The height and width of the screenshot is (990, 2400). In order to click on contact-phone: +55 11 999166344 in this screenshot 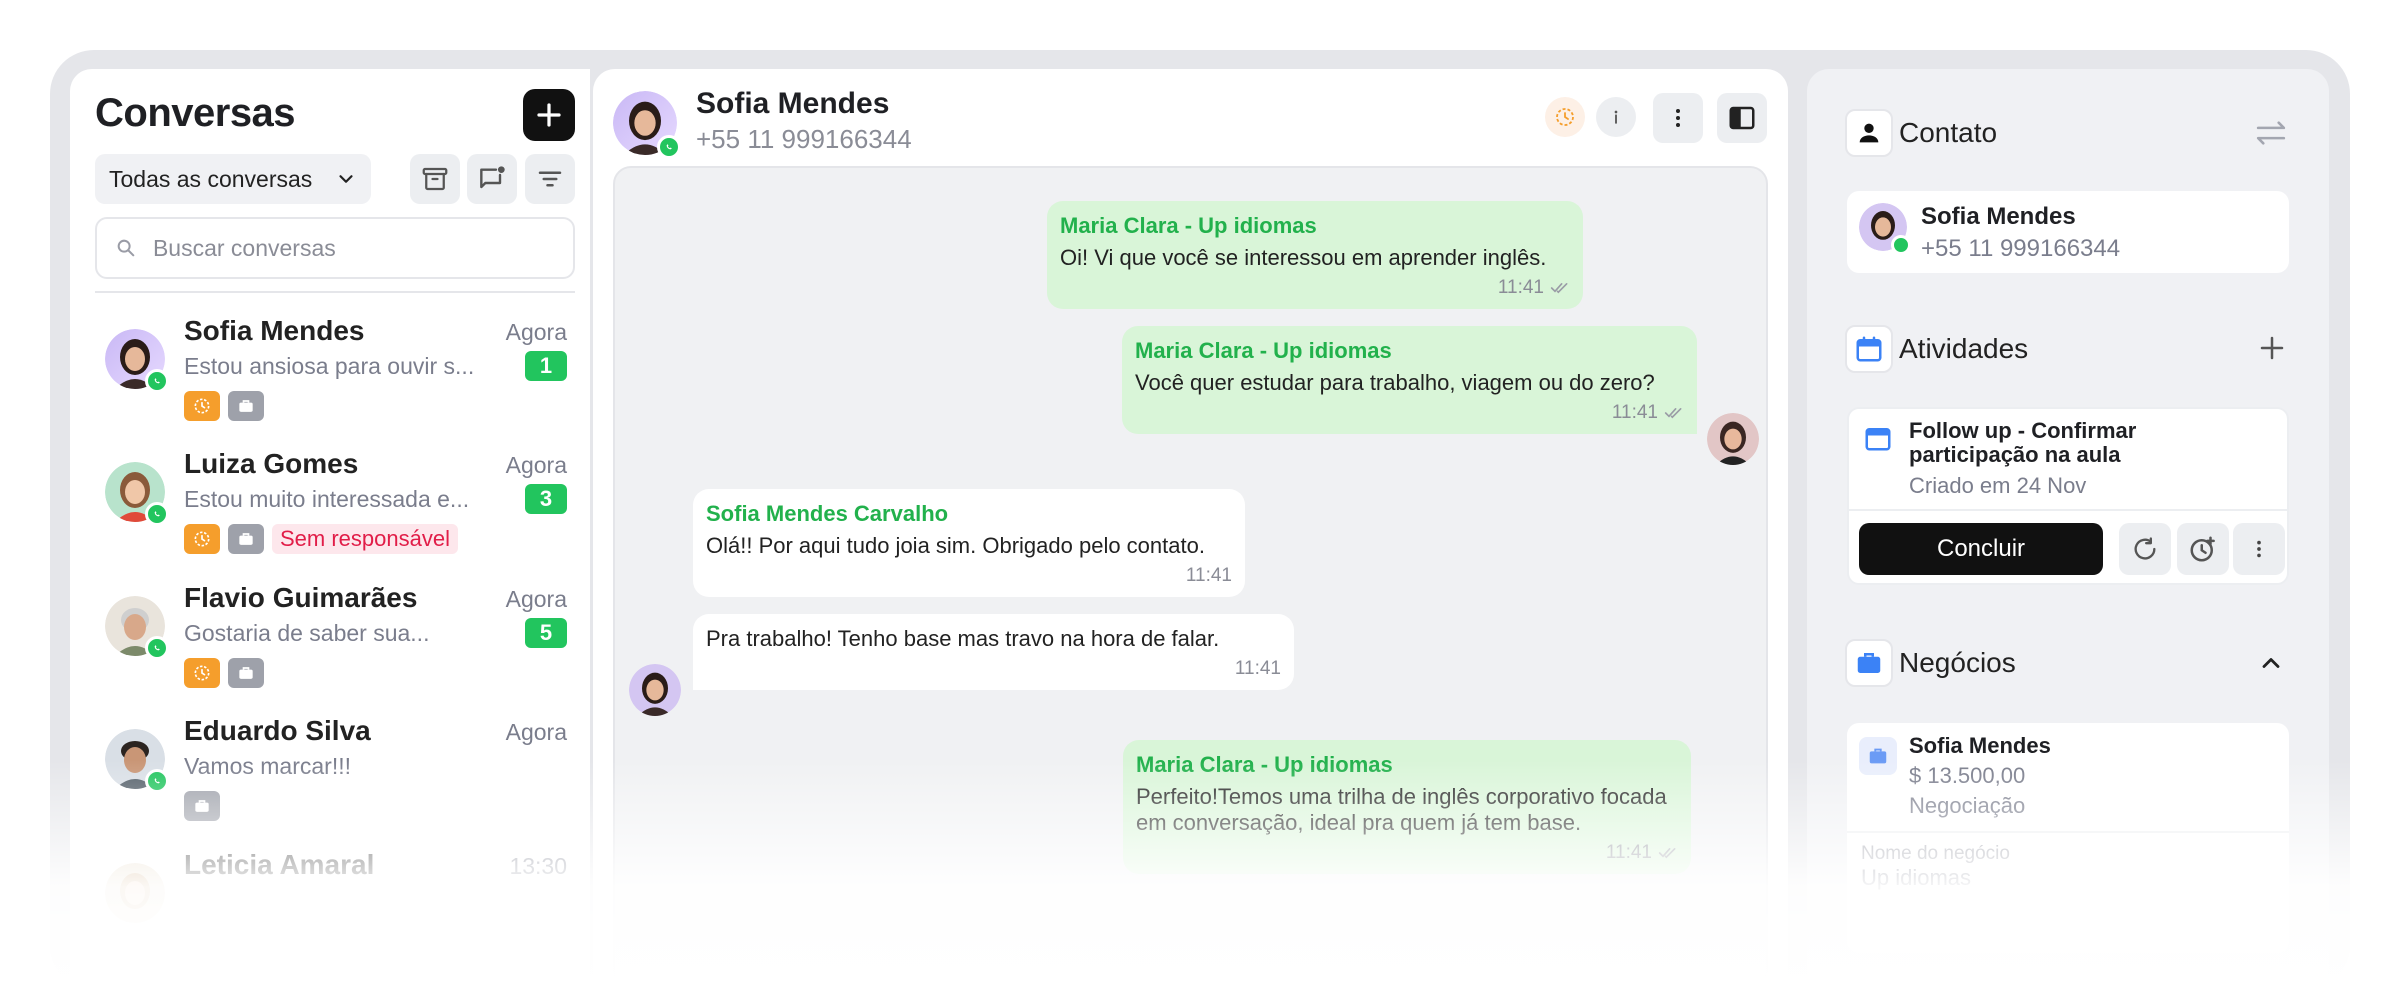, I will do `click(2021, 248)`.